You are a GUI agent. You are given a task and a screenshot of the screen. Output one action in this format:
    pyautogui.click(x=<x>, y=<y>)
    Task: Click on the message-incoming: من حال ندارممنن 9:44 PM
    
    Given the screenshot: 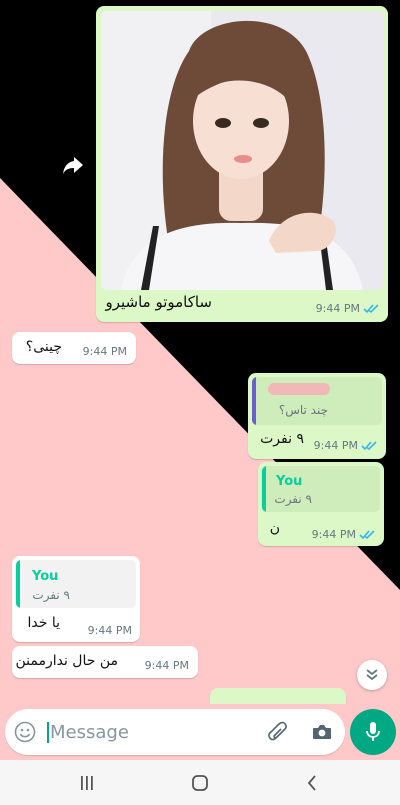 What is the action you would take?
    pyautogui.click(x=105, y=662)
    